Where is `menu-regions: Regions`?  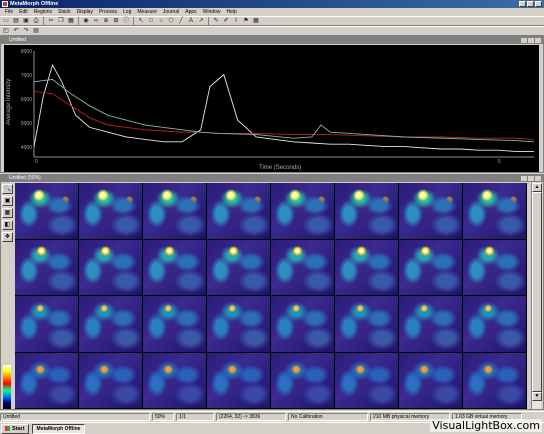
menu-regions: Regions is located at coordinates (43, 12).